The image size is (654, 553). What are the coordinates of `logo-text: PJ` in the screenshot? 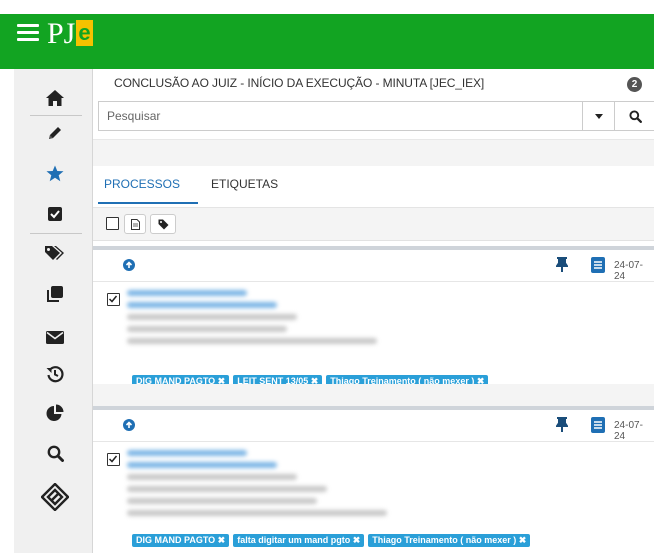 It's located at (61, 33).